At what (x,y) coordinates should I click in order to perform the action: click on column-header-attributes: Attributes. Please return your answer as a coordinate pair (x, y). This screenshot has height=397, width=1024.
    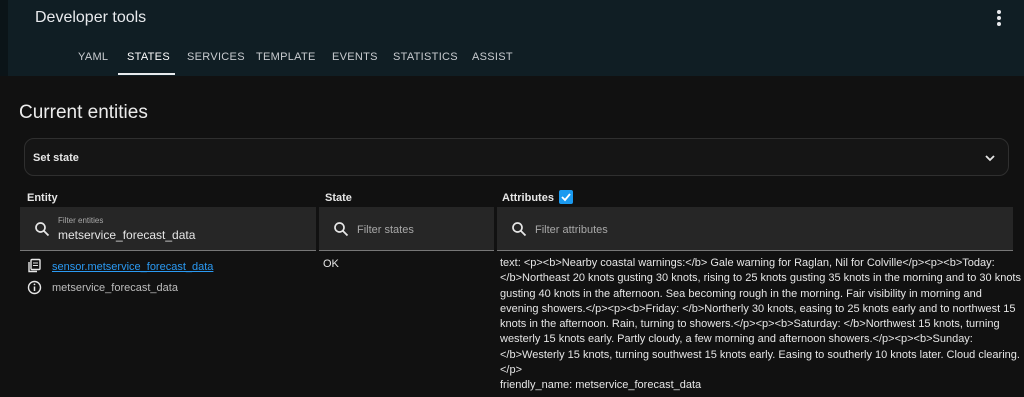
    Looking at the image, I should click on (528, 198).